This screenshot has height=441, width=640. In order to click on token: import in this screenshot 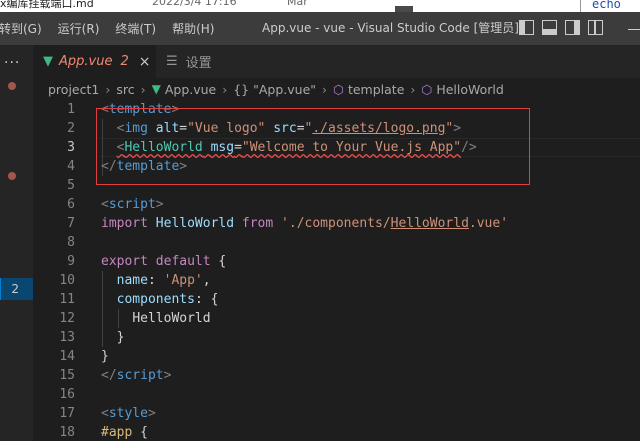, I will do `click(124, 223)`.